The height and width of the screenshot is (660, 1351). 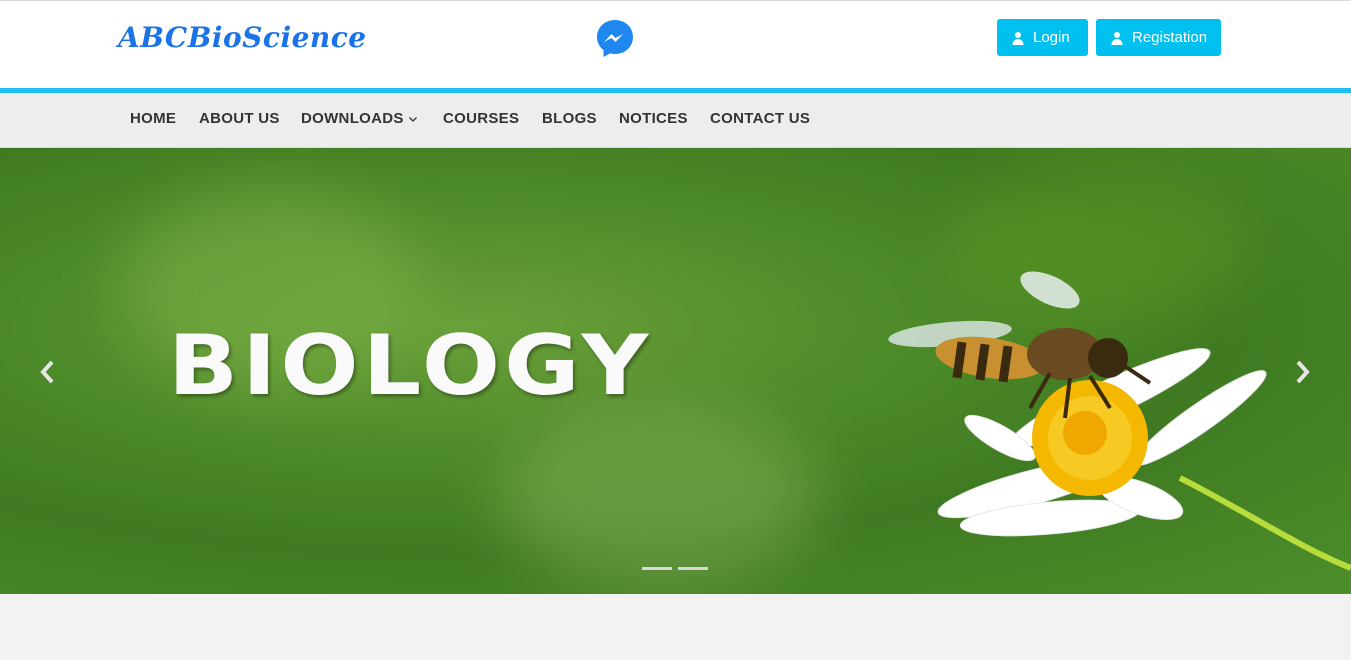 I want to click on nav-item-courses: COURSES, so click(x=481, y=118).